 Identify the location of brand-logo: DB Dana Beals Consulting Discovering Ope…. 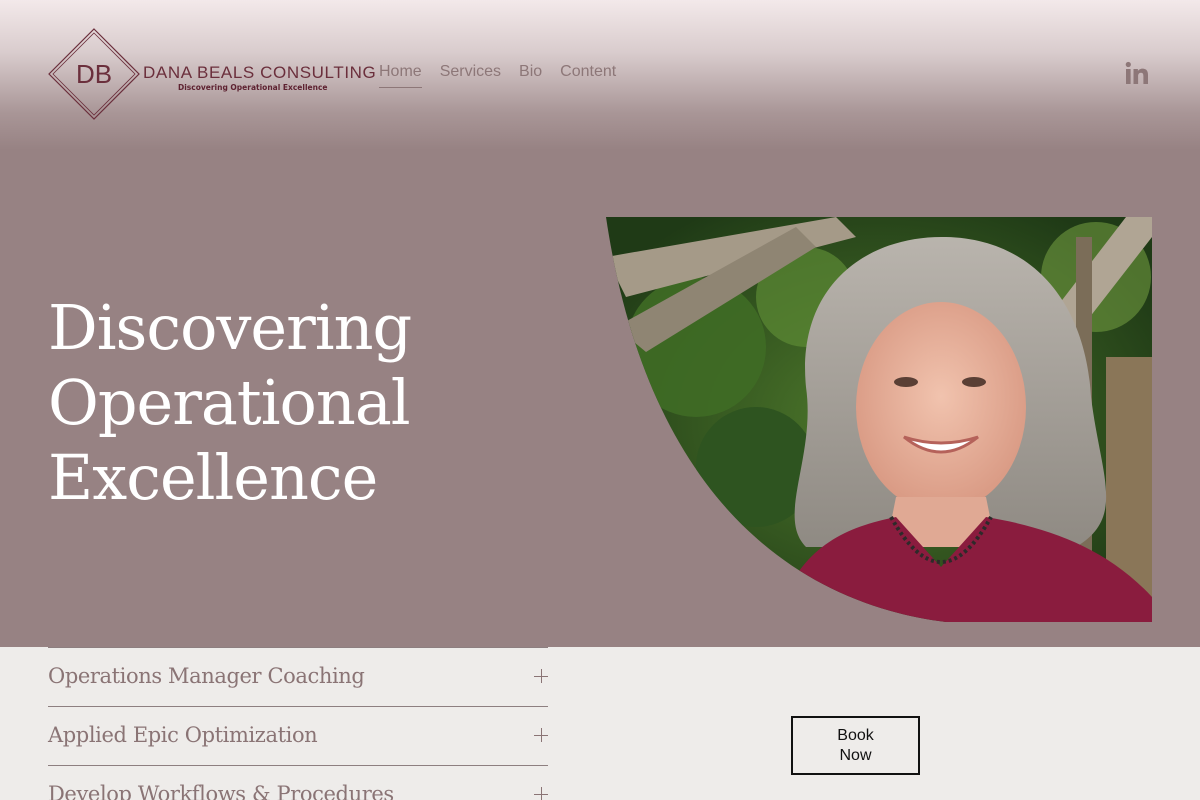
(212, 74).